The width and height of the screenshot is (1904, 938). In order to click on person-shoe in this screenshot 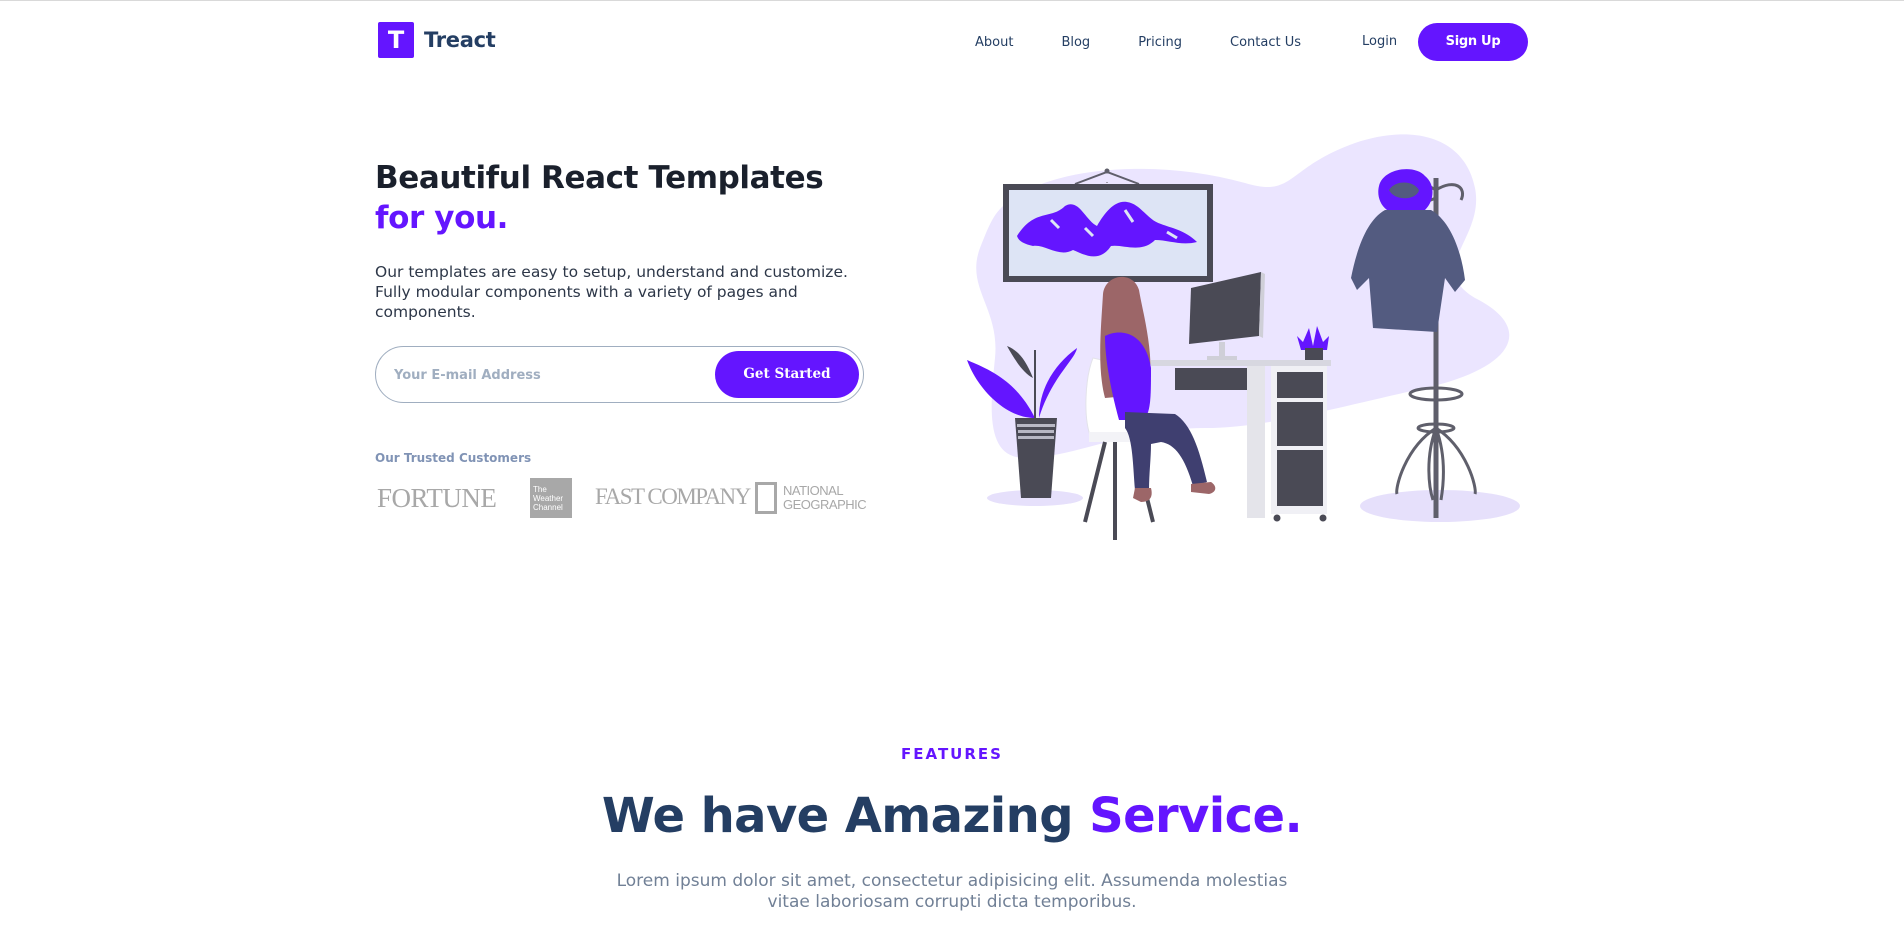, I will do `click(1203, 488)`.